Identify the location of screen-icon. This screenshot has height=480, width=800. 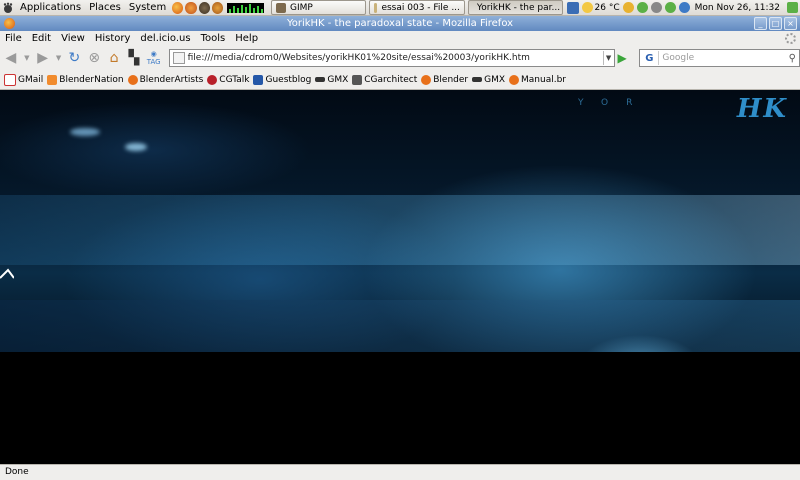
(684, 7).